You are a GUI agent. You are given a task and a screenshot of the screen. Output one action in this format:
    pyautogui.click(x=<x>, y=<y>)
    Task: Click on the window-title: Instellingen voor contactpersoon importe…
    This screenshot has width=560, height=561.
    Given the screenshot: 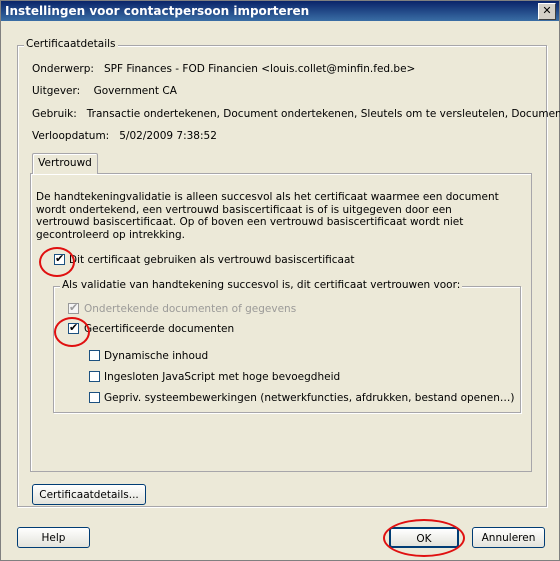 What is the action you would take?
    pyautogui.click(x=157, y=11)
    